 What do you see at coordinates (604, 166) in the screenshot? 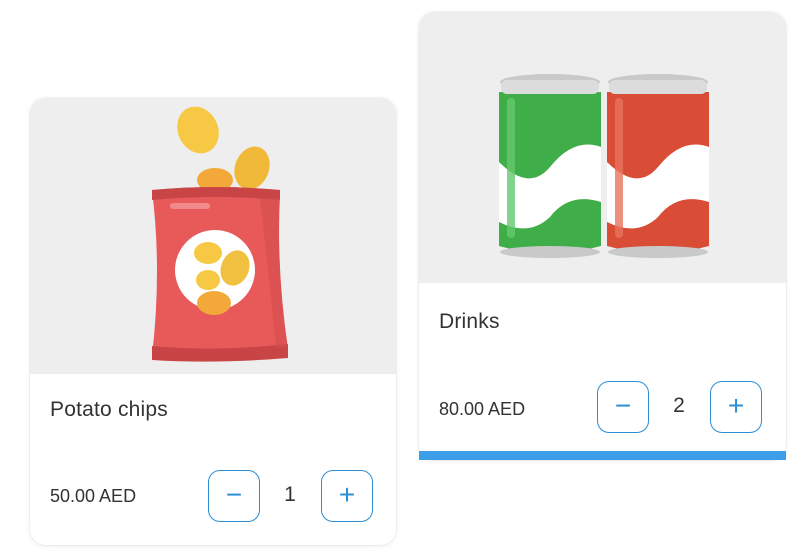
I see `drink-cans-illustration` at bounding box center [604, 166].